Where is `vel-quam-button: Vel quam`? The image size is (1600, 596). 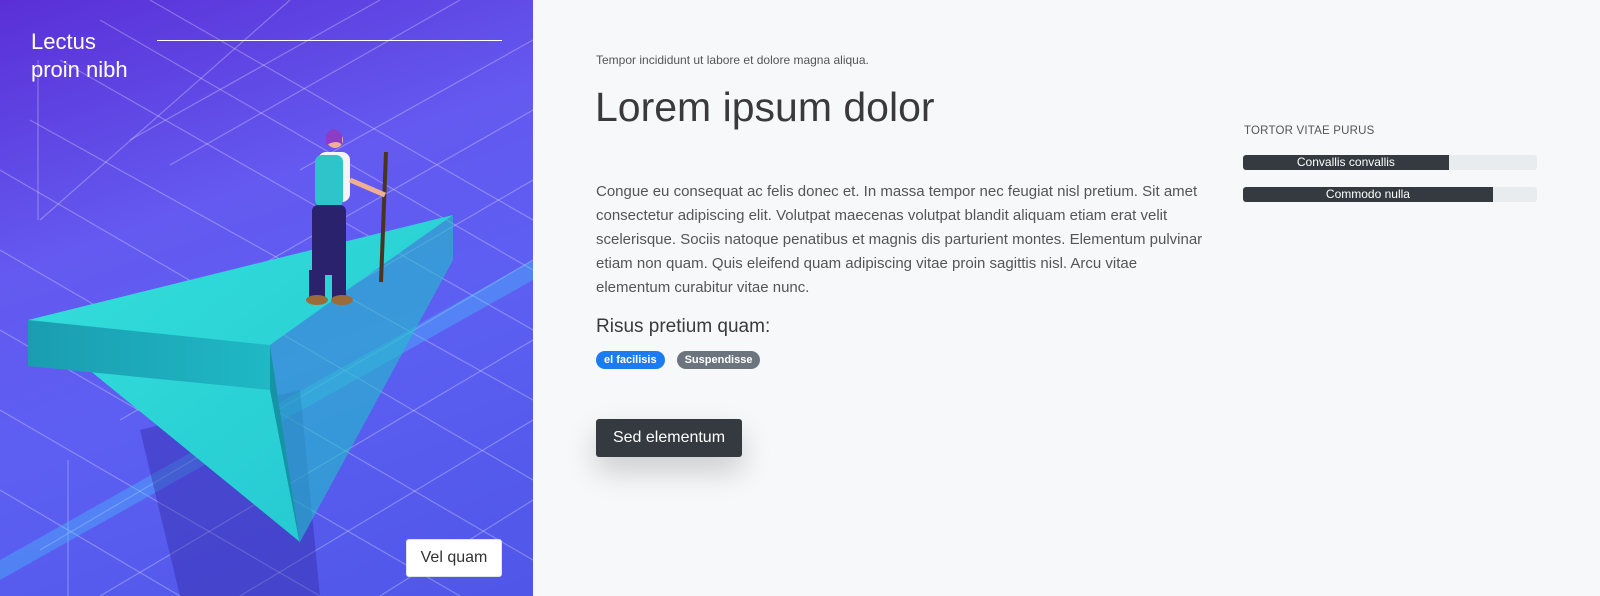
vel-quam-button: Vel quam is located at coordinates (454, 558).